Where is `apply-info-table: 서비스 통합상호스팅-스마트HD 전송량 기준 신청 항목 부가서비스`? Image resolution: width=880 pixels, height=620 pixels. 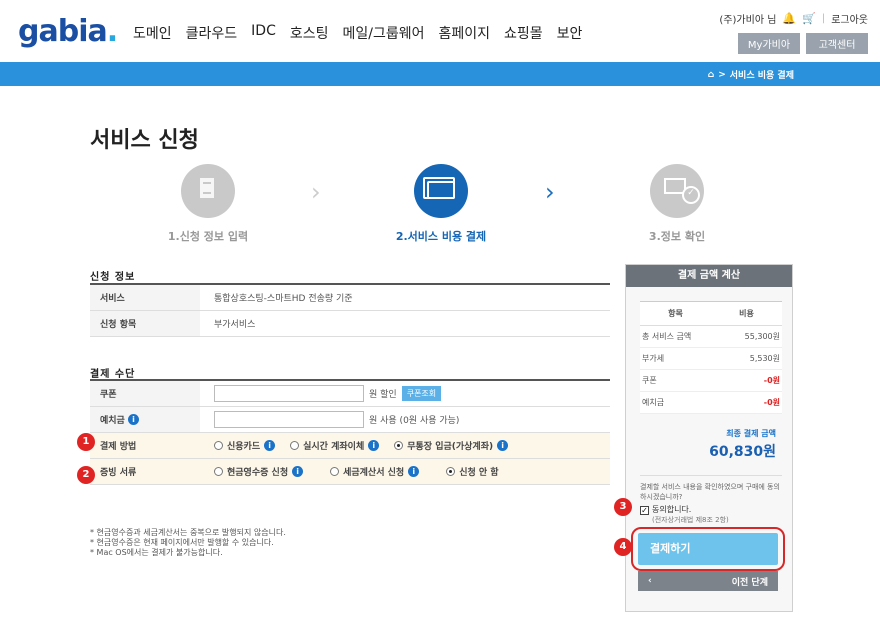 apply-info-table: 서비스 통합상호스팅-스마트HD 전송량 기준 신청 항목 부가서비스 is located at coordinates (350, 310).